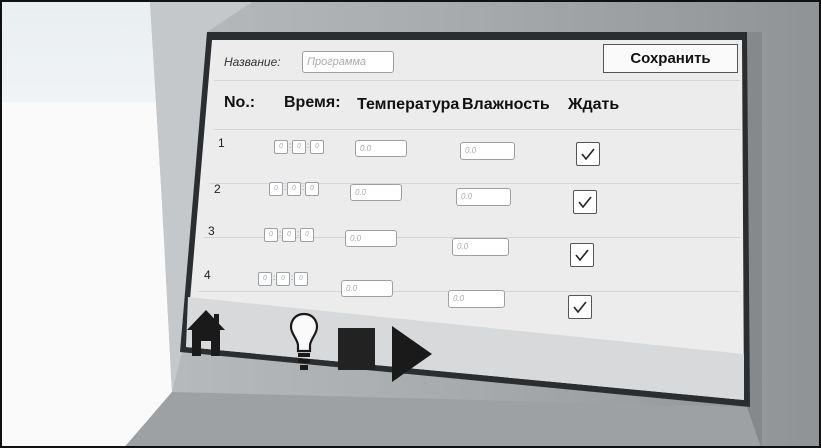 The height and width of the screenshot is (448, 821). Describe the element at coordinates (356, 349) in the screenshot. I see `stop-icon` at that location.